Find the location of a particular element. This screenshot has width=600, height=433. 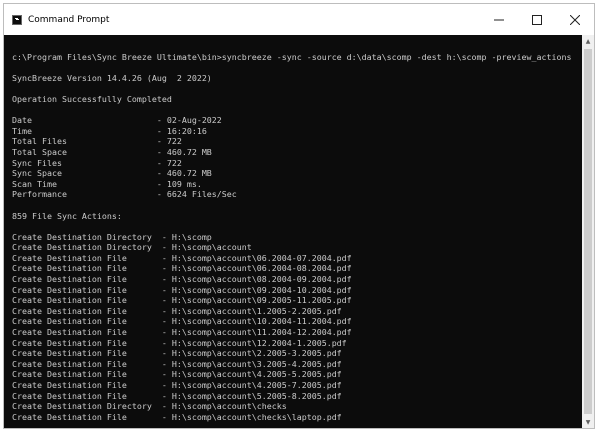

window-controls is located at coordinates (537, 19).